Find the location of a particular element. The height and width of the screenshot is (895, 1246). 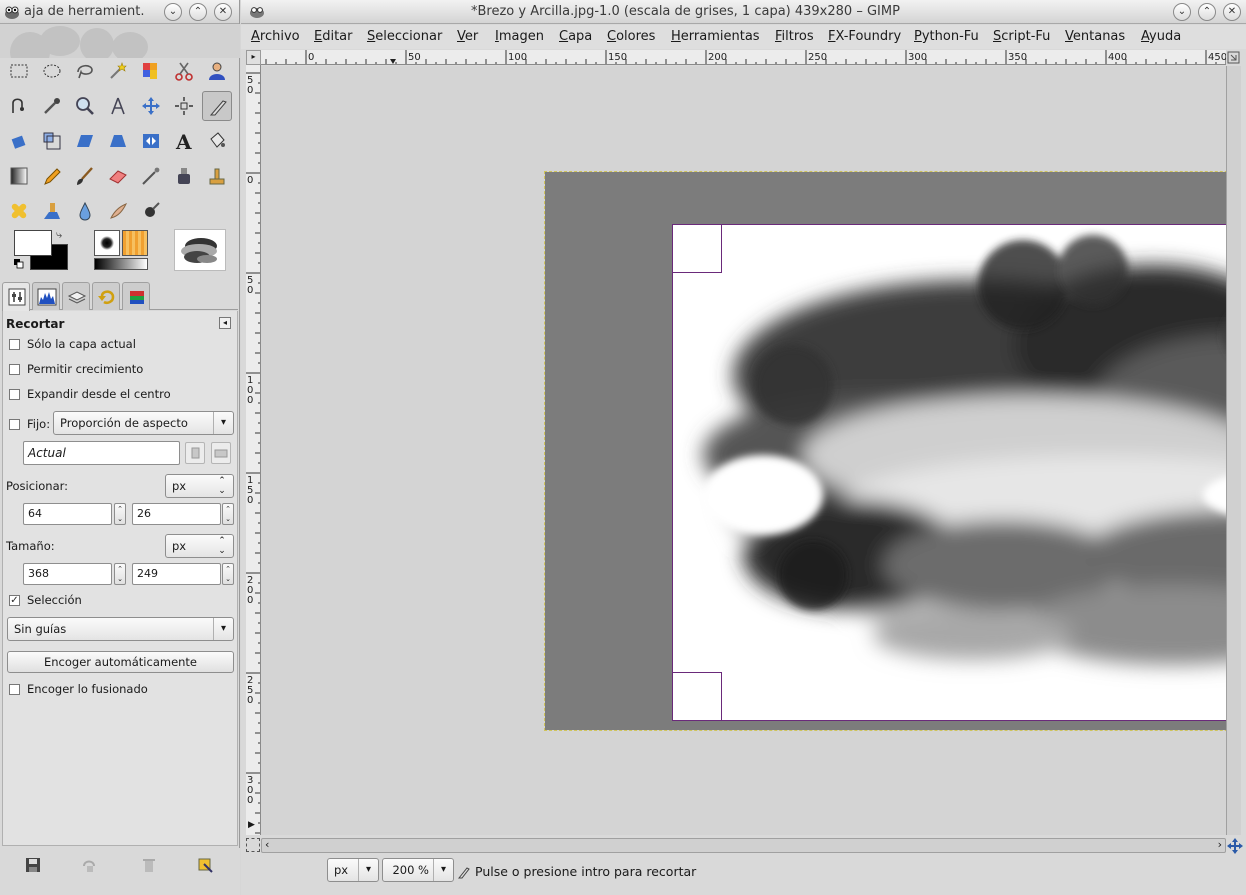

menu-seleccionar: Seleccionar is located at coordinates (404, 36).